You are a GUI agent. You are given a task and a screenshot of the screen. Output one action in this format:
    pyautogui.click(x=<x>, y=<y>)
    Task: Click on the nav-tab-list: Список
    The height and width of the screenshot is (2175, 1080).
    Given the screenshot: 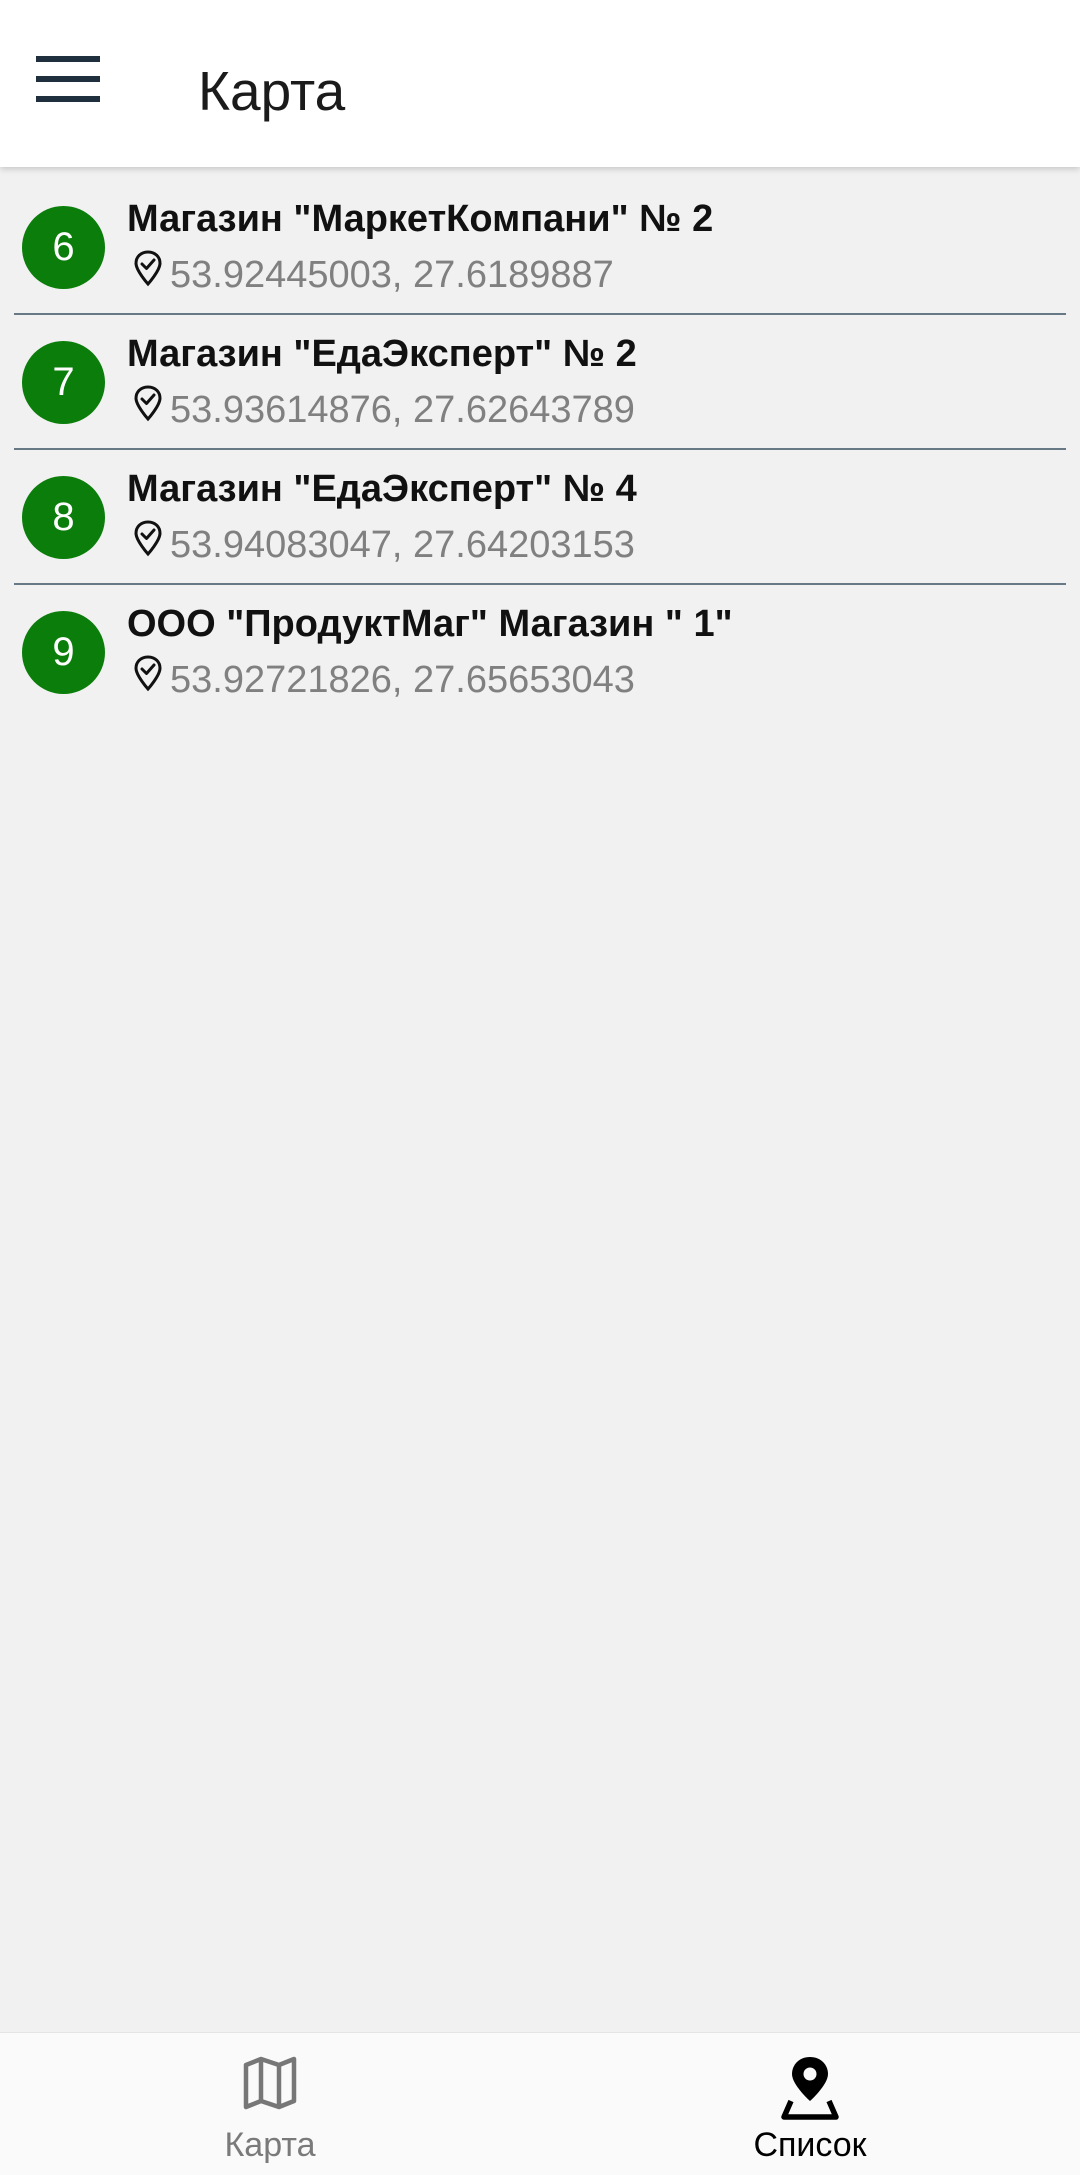 What is the action you would take?
    pyautogui.click(x=810, y=2104)
    